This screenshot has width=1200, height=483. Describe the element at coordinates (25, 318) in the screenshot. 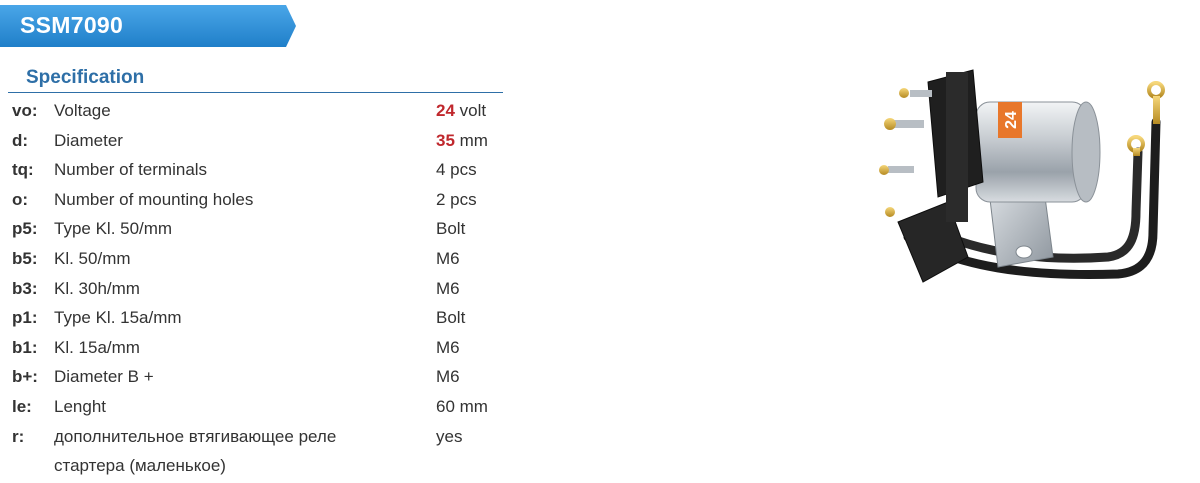

I see `spec-code: p1:` at that location.